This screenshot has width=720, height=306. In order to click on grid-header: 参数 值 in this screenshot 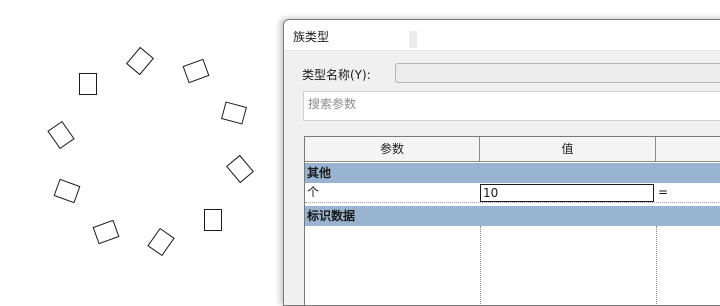, I will do `click(512, 149)`.